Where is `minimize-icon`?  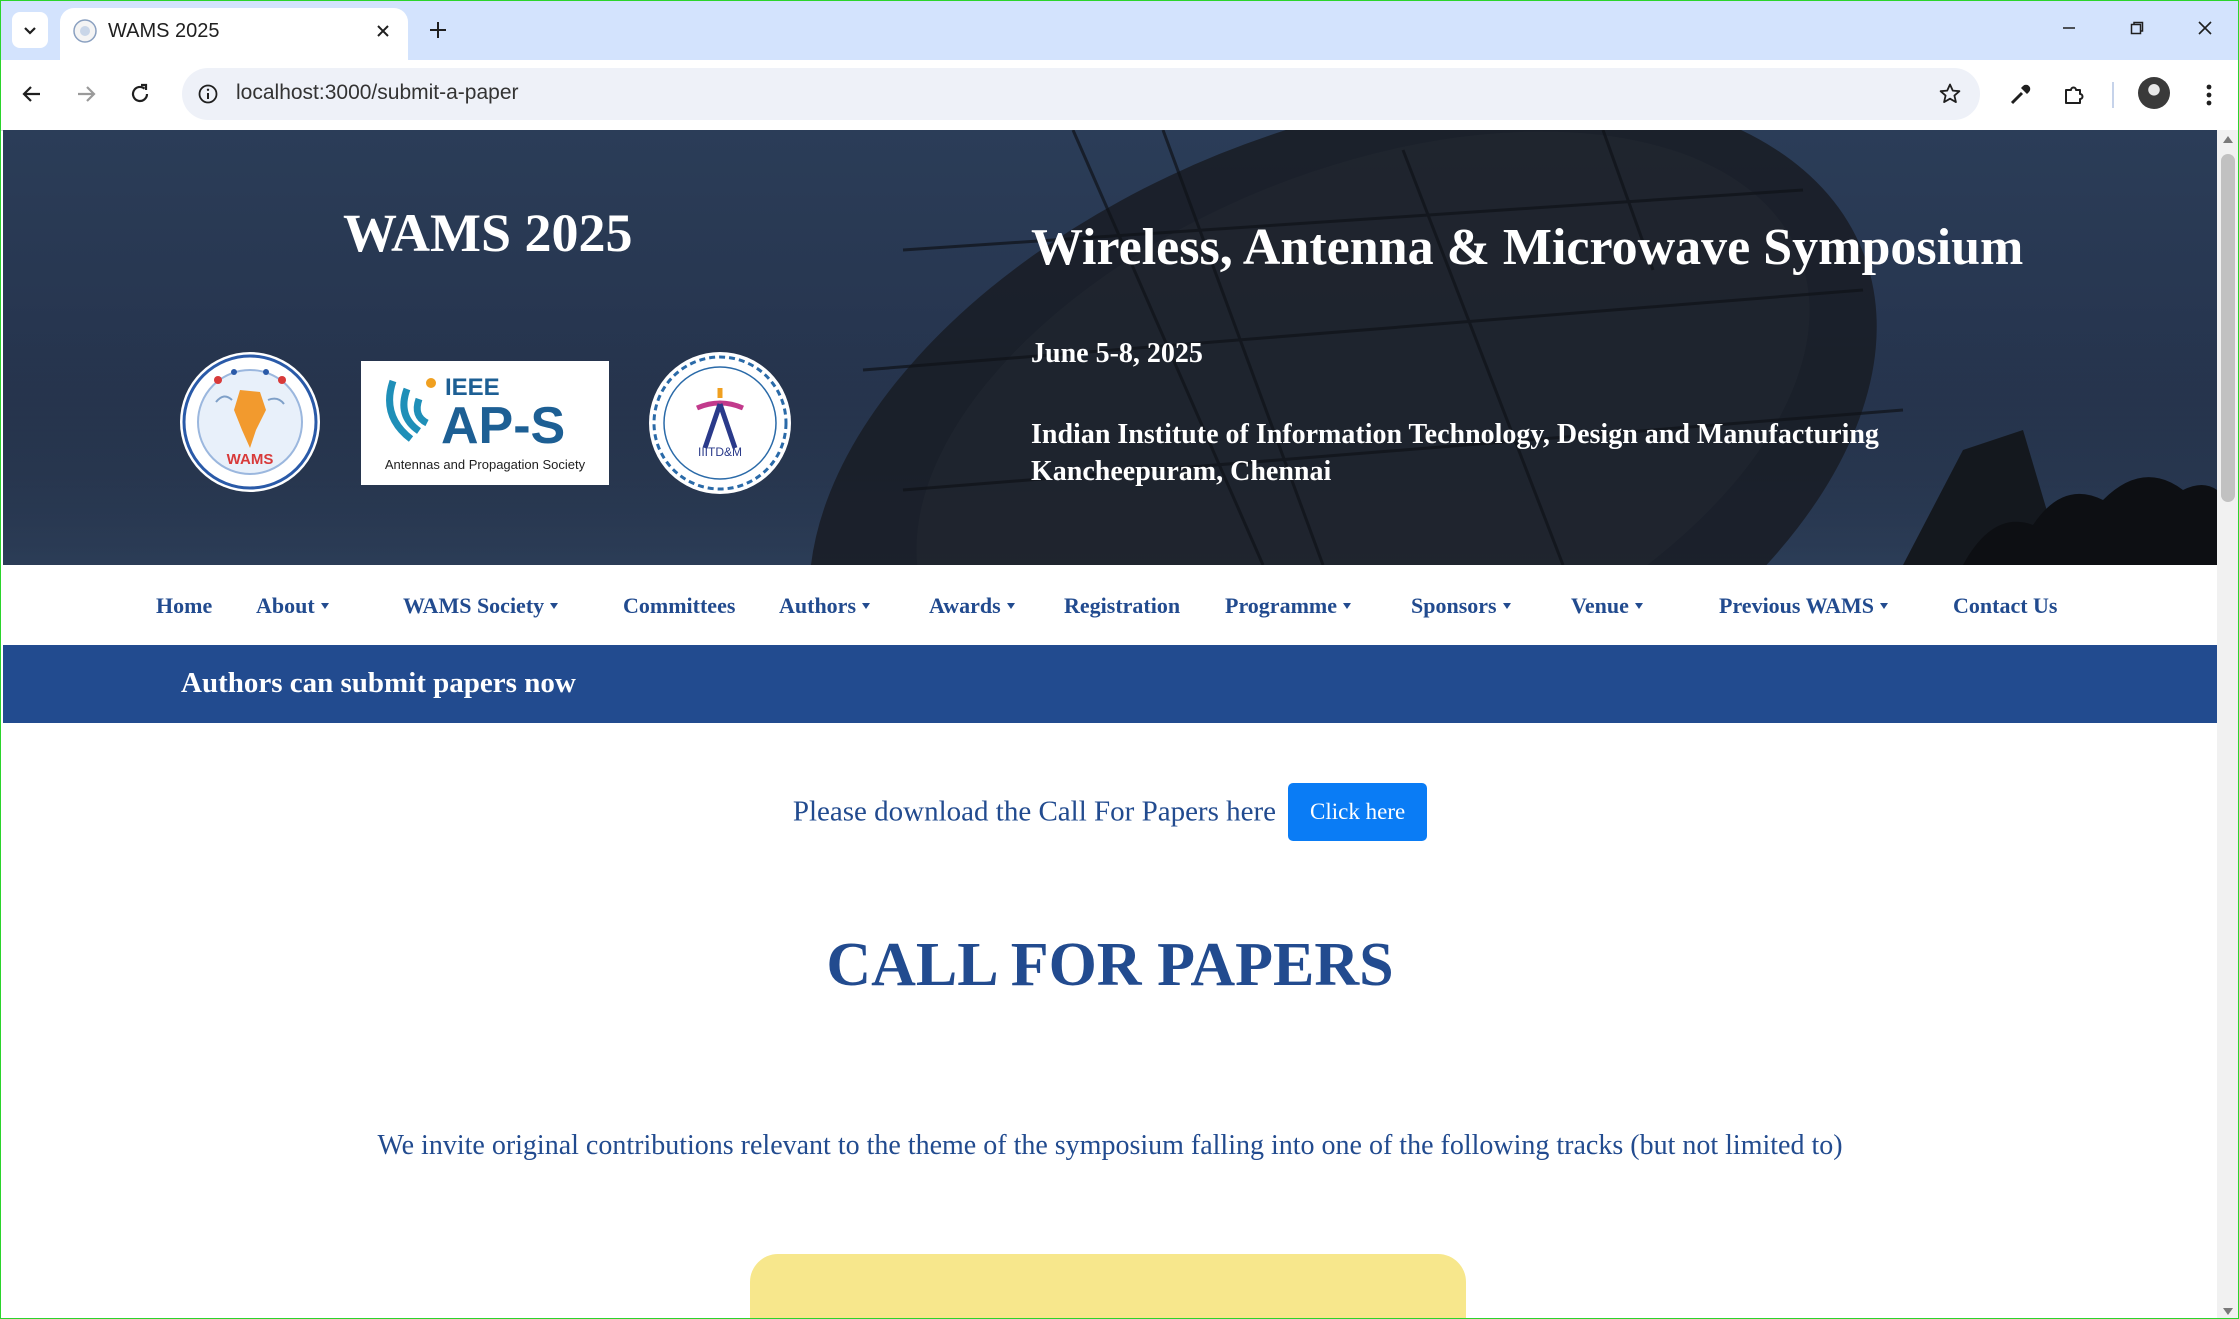
minimize-icon is located at coordinates (2069, 28).